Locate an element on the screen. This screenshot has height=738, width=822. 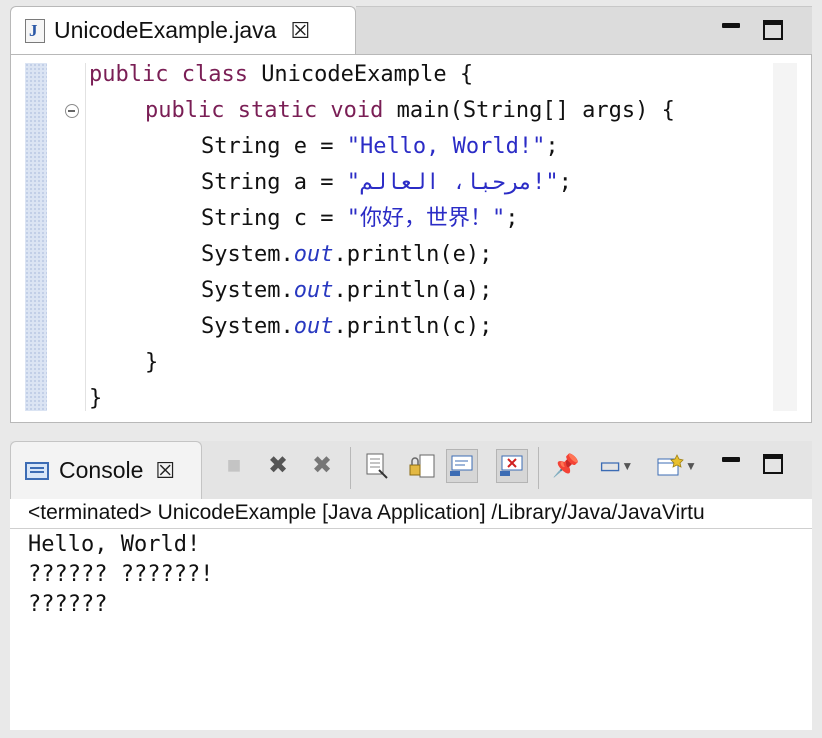
clear-console-icon is located at coordinates (378, 466).